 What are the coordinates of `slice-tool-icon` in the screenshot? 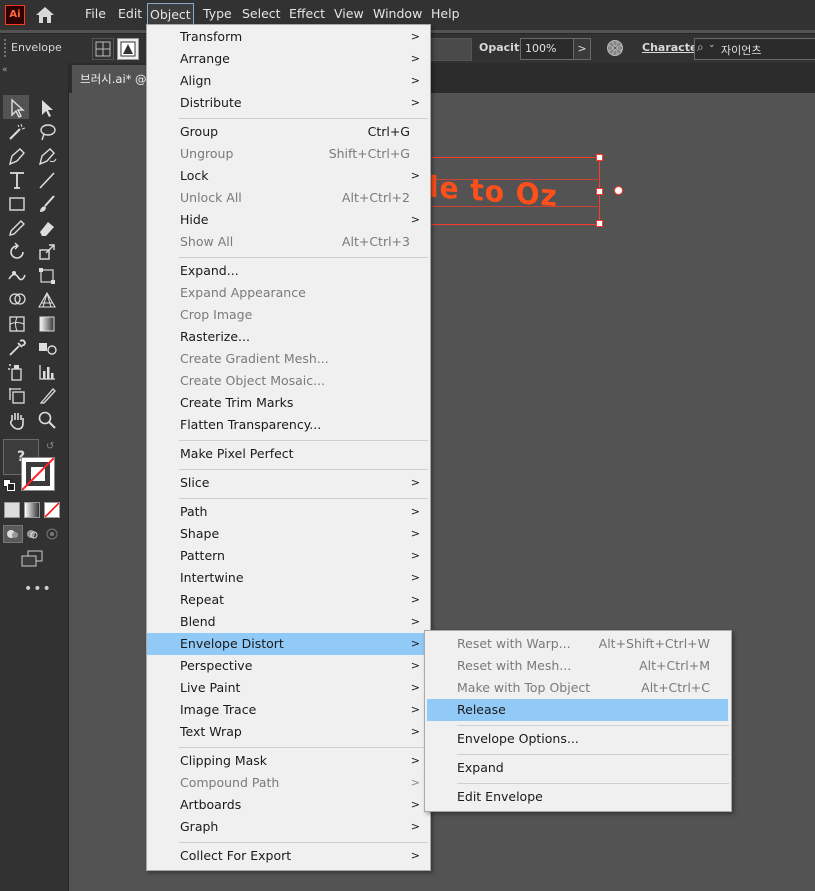 It's located at (47, 396).